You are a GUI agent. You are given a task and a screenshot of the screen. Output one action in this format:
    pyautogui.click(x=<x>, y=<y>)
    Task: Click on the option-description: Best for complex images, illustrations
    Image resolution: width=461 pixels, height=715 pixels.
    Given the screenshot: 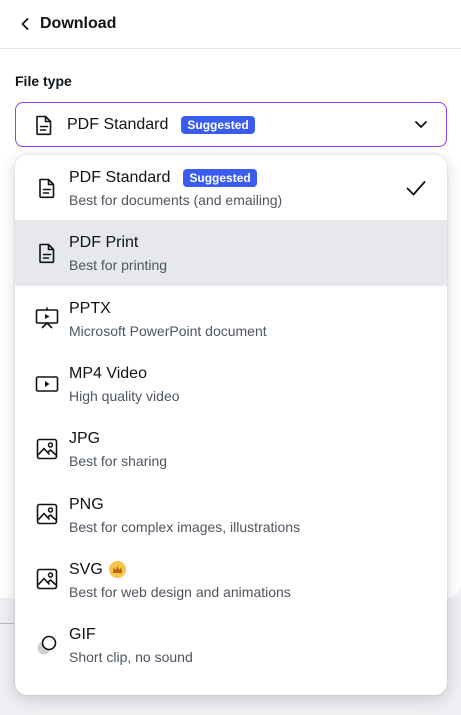 What is the action you would take?
    pyautogui.click(x=185, y=526)
    